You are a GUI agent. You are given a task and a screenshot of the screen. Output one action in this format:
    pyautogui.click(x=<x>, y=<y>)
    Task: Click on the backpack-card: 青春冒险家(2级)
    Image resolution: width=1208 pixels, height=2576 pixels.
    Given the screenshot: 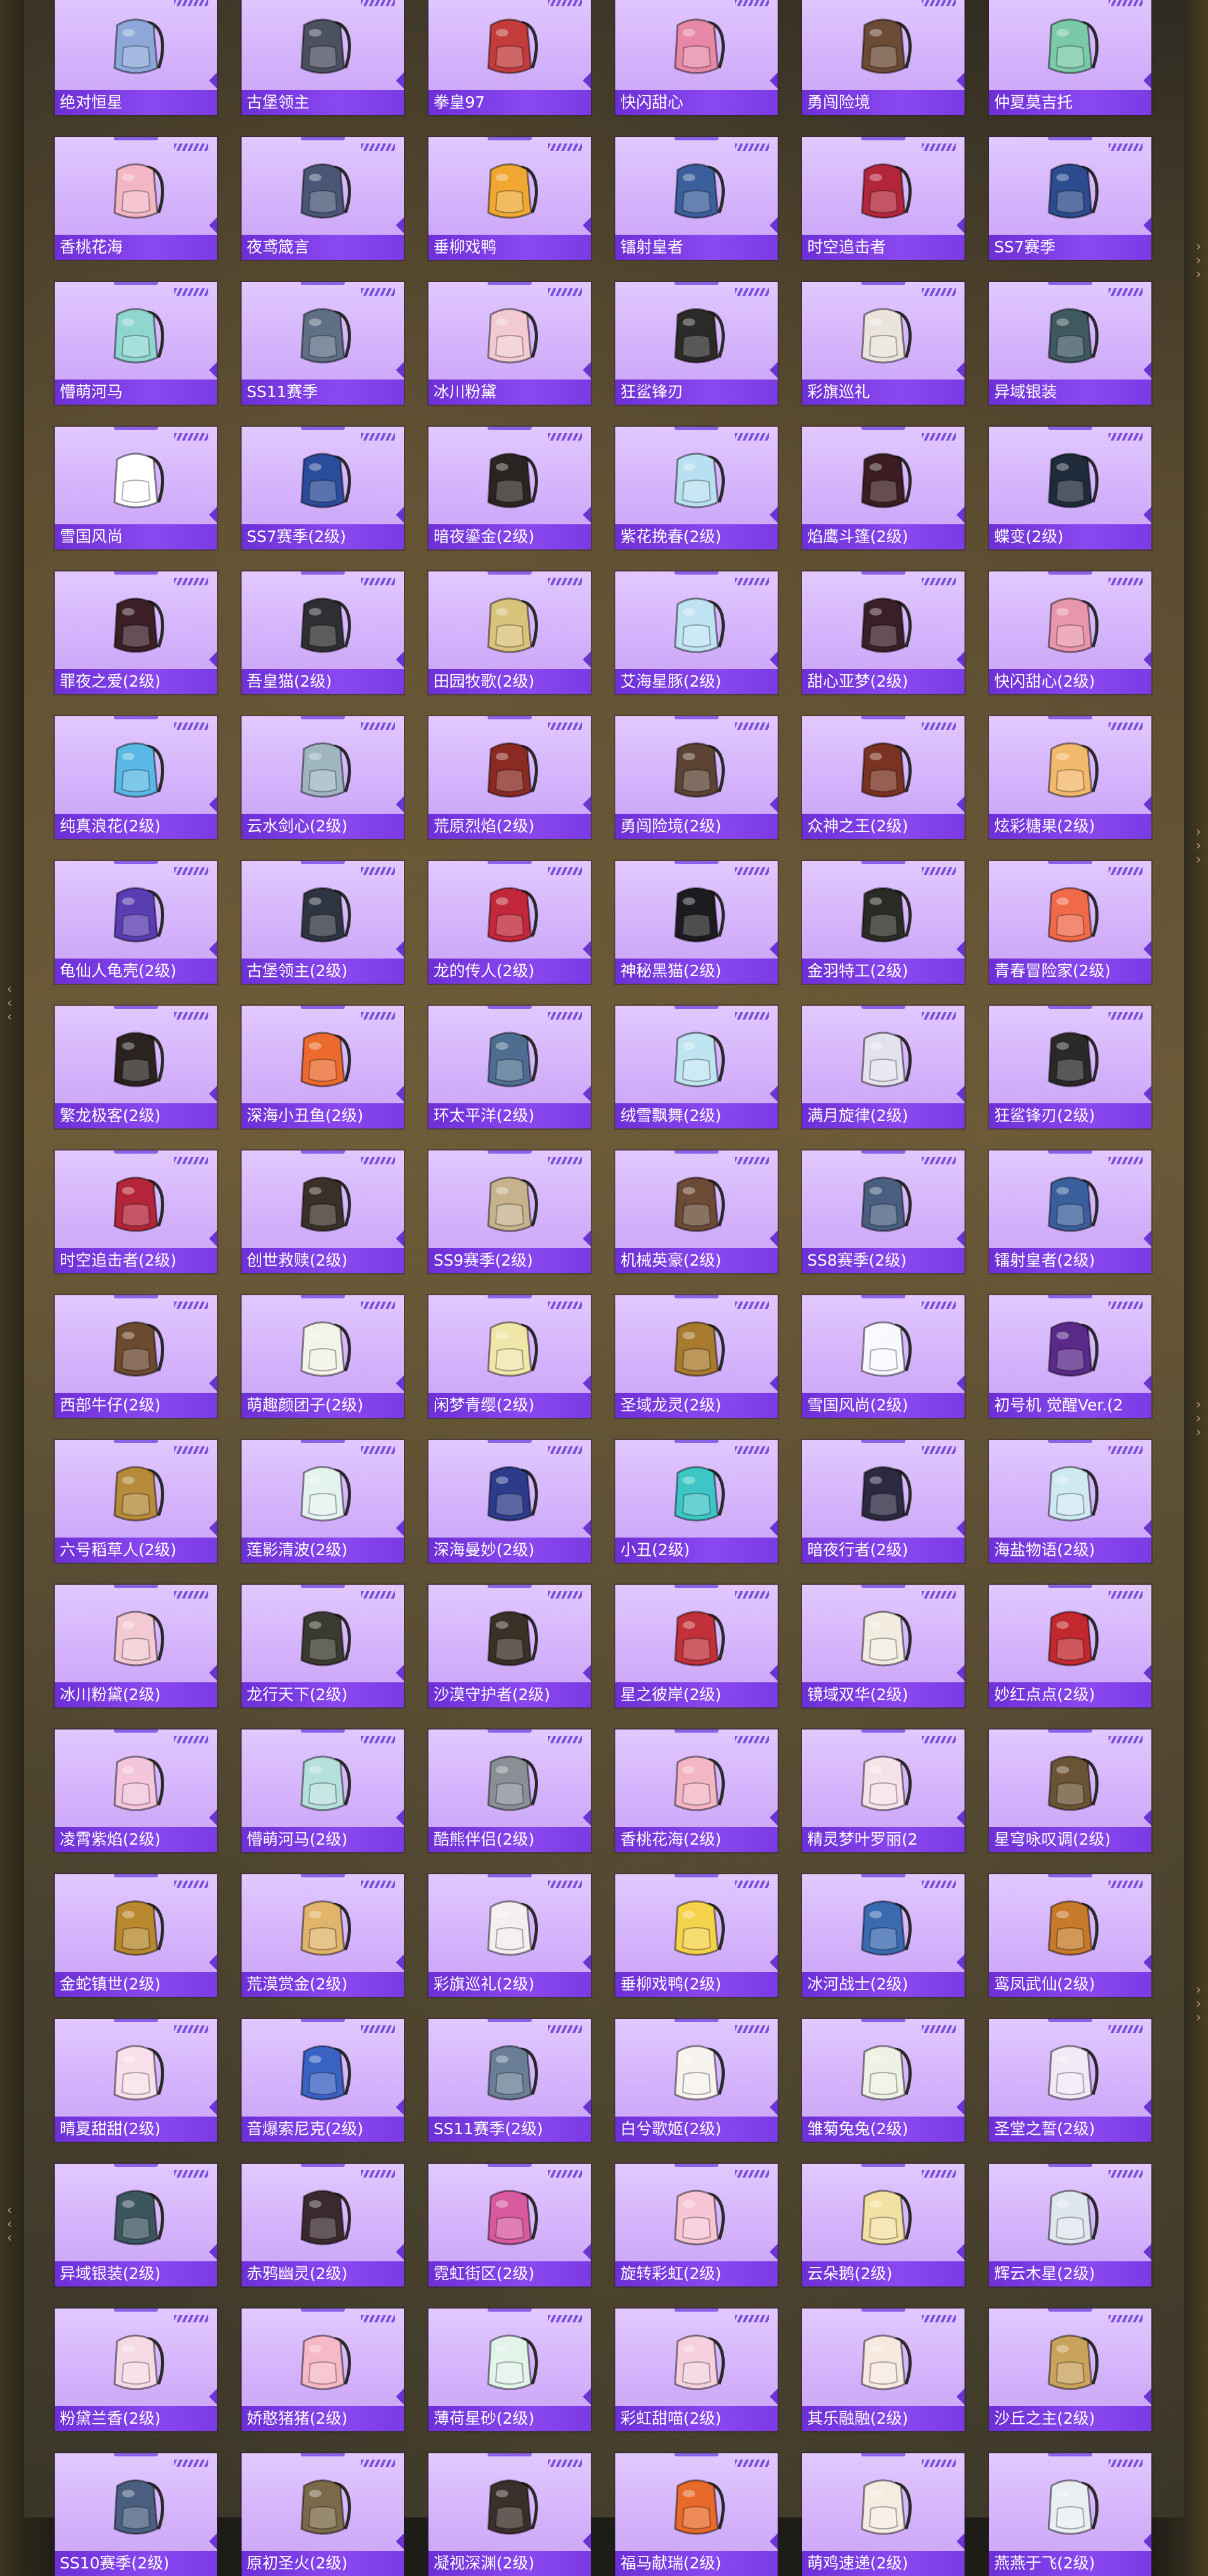 What is the action you would take?
    pyautogui.click(x=1070, y=922)
    